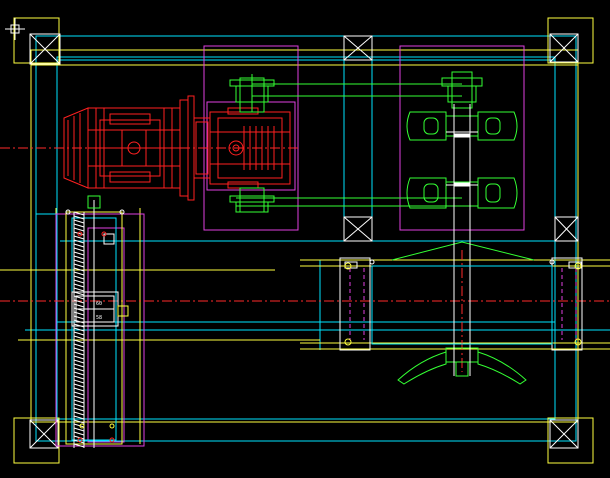  What do you see at coordinates (99, 304) in the screenshot?
I see `panel-label-top: 60` at bounding box center [99, 304].